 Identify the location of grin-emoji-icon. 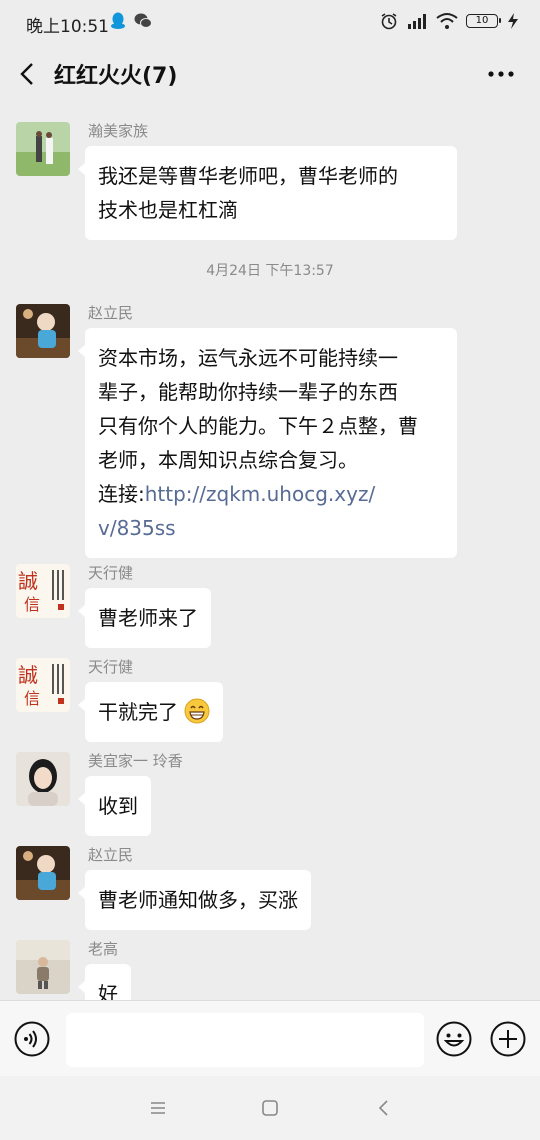
(197, 711).